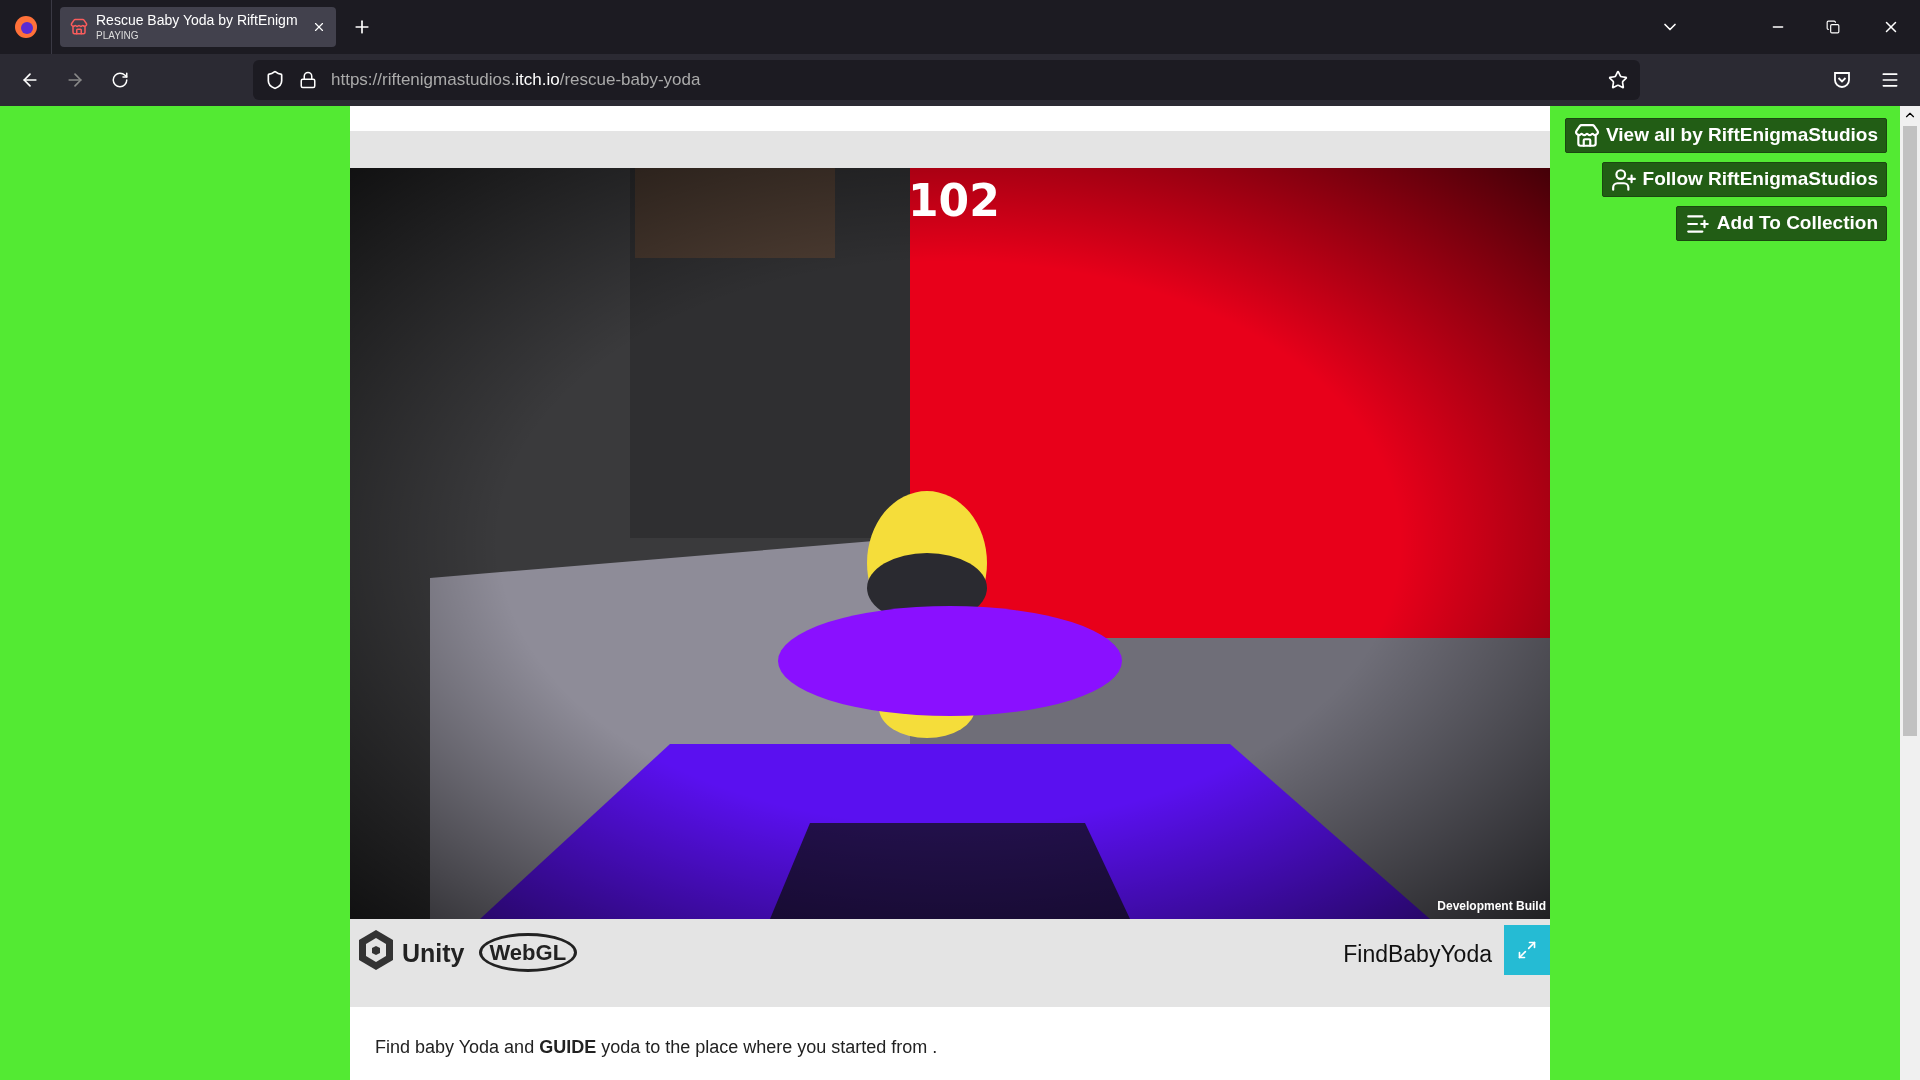 The width and height of the screenshot is (1920, 1080). Describe the element at coordinates (1842, 80) in the screenshot. I see `pocket-icon` at that location.